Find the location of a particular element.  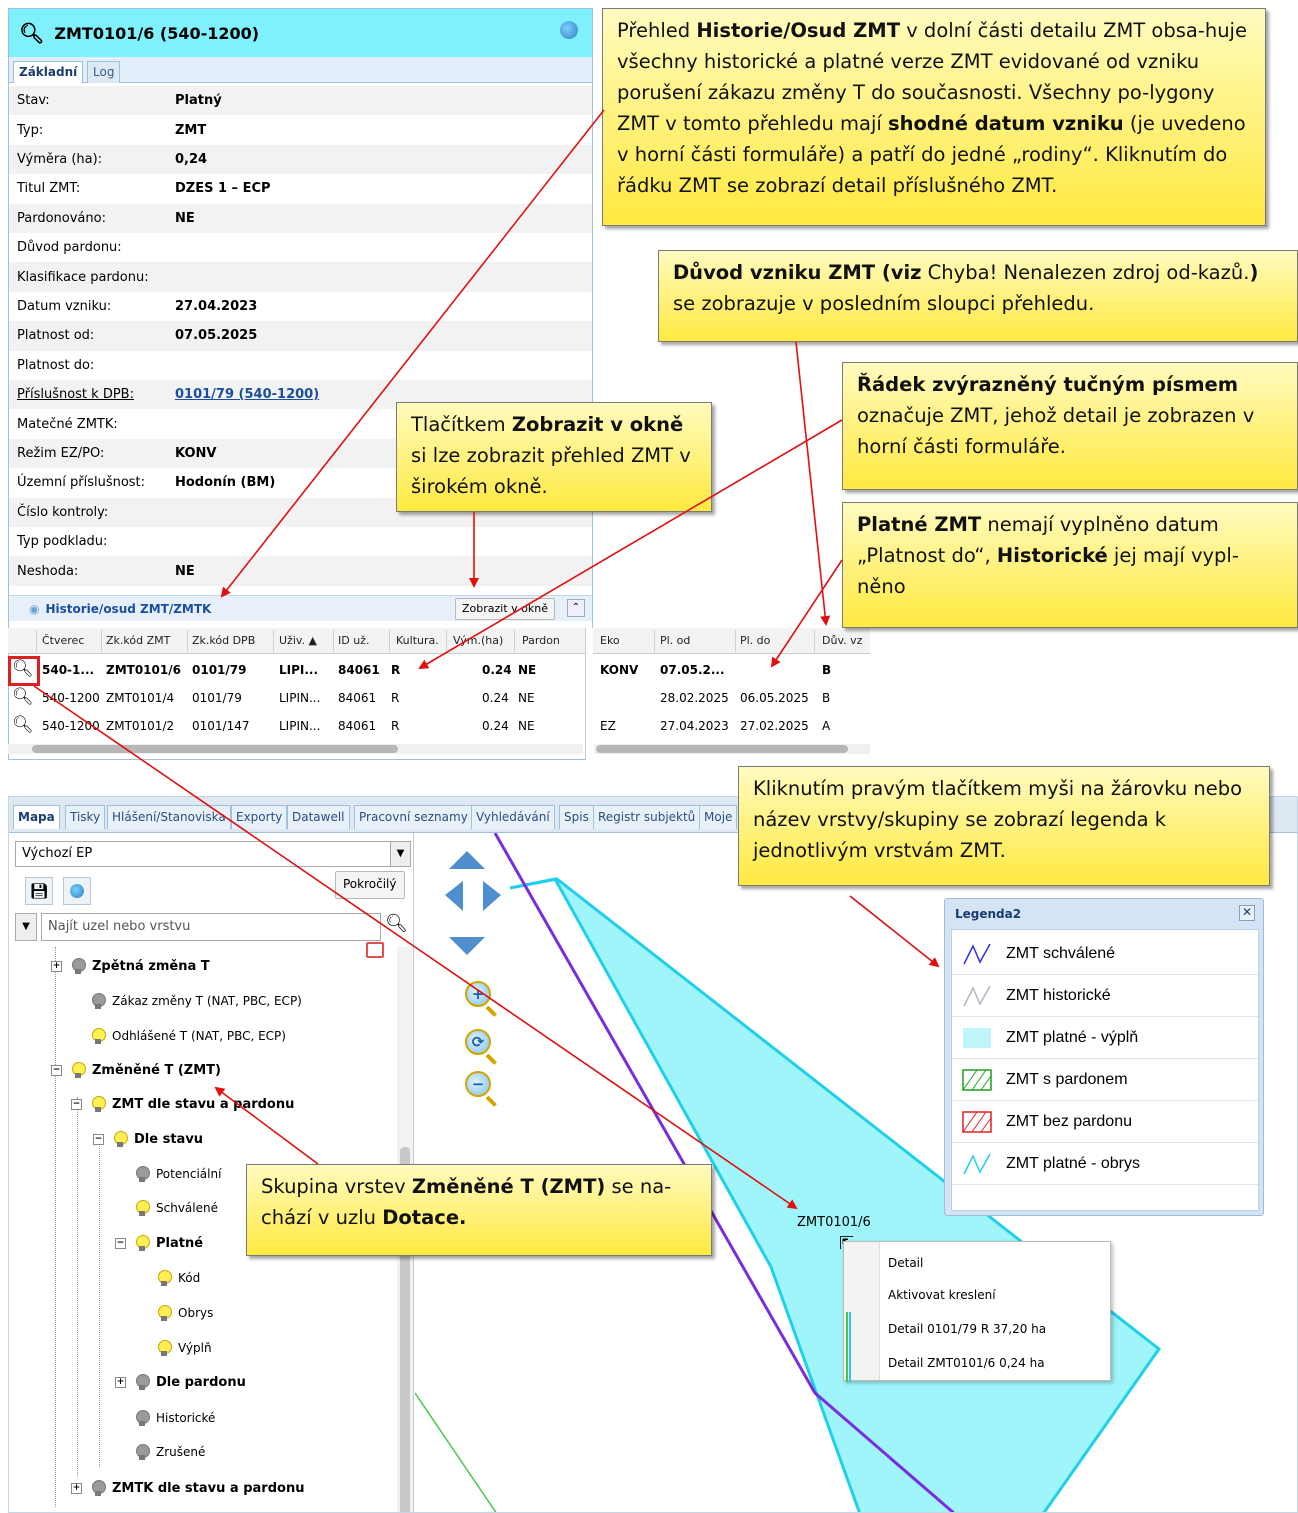

show-in-window-button: Zobrazit v okně is located at coordinates (505, 609).